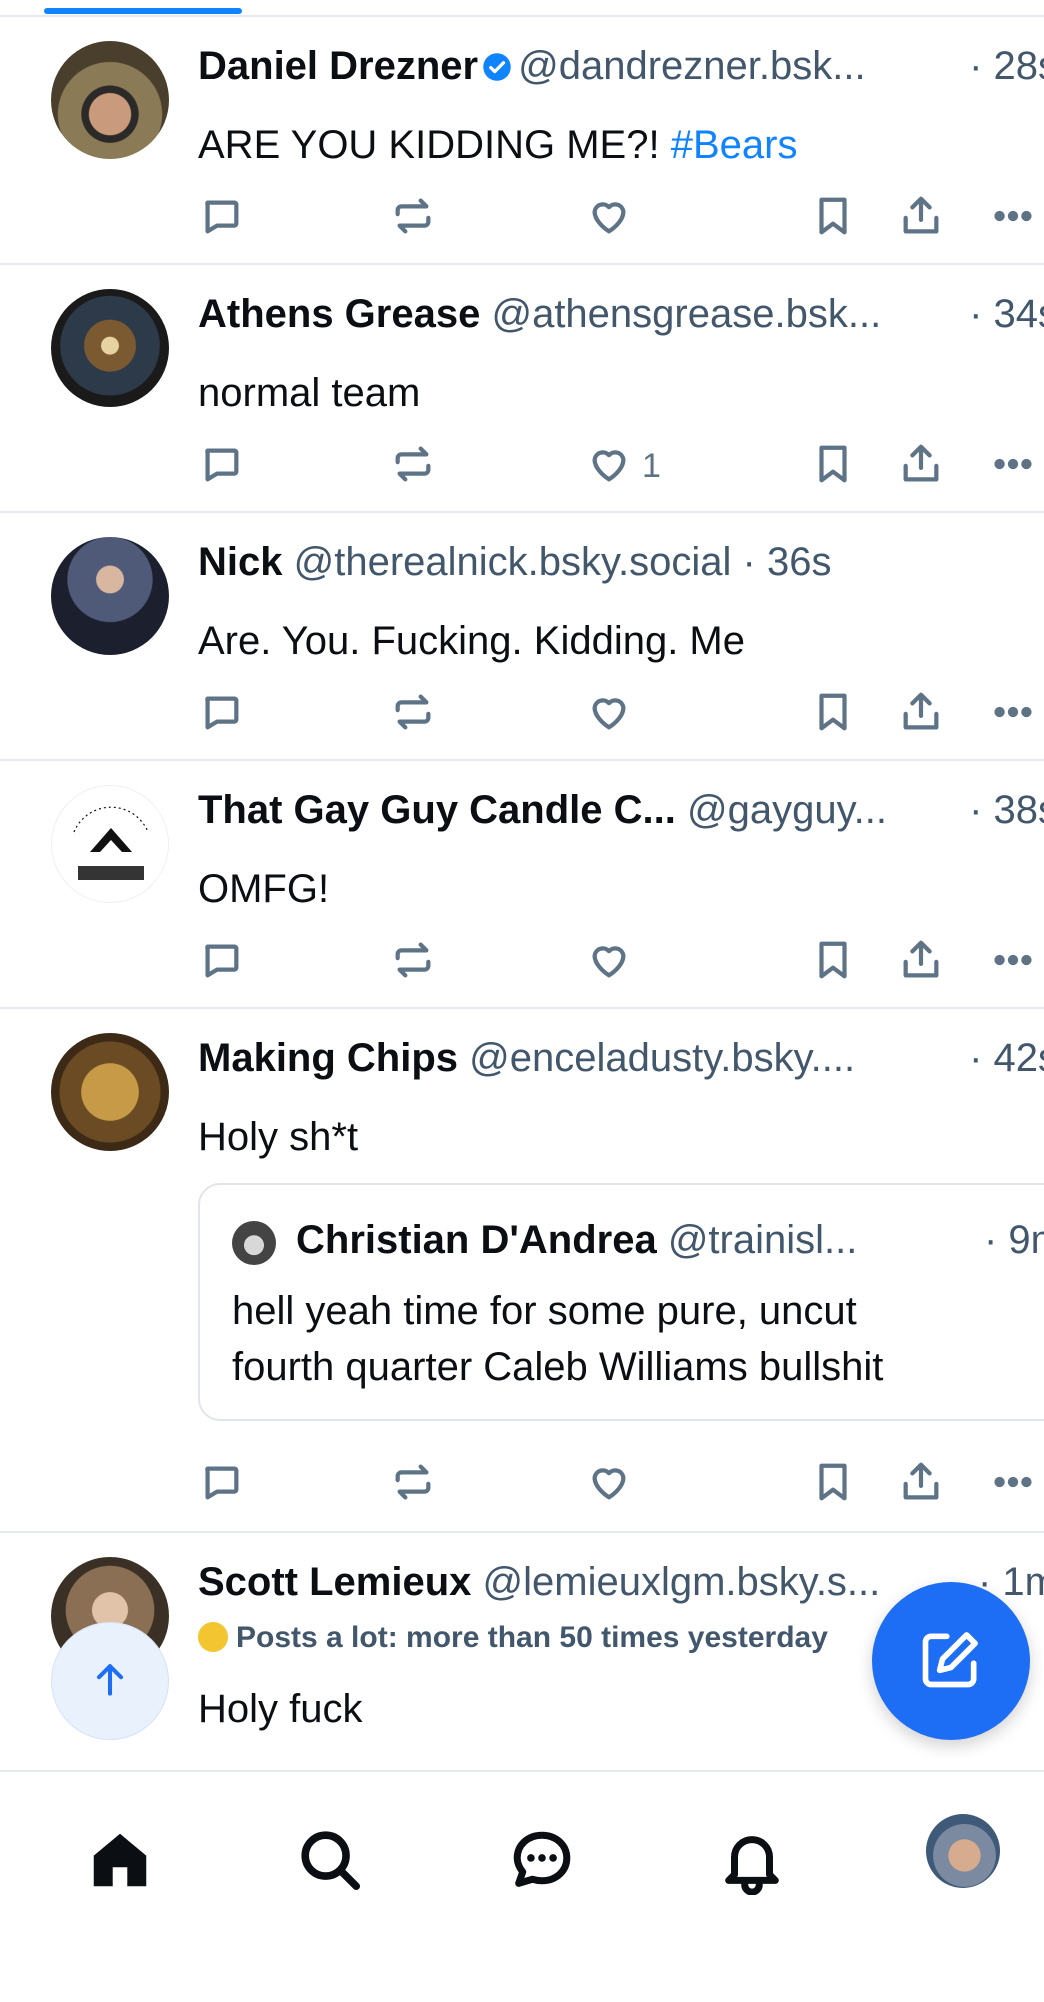 The height and width of the screenshot is (2002, 1044). Describe the element at coordinates (951, 1661) in the screenshot. I see `compose-post-button` at that location.